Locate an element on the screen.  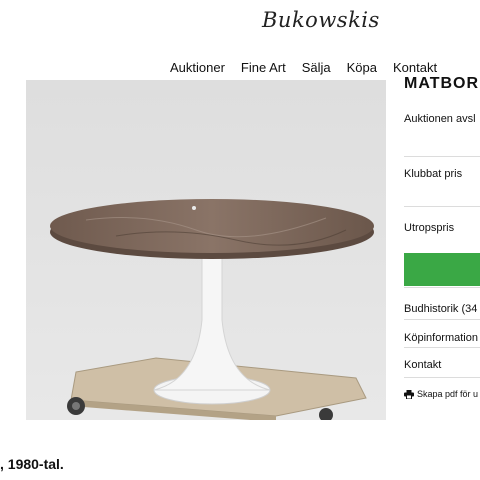
purchase-info-link: Köpinformation is located at coordinates (441, 338).